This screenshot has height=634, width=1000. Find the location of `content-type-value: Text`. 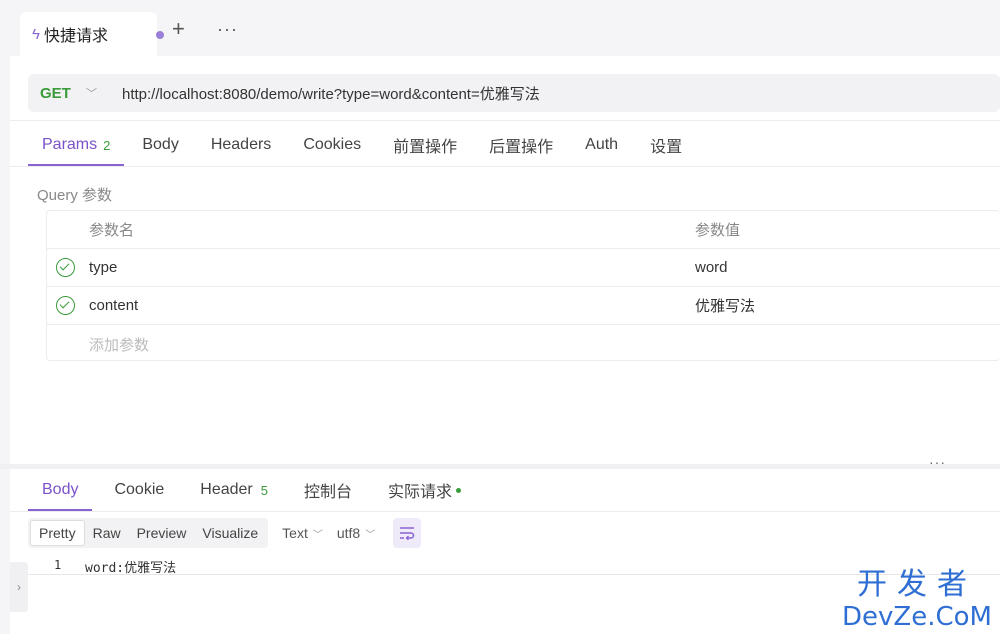

content-type-value: Text is located at coordinates (295, 533).